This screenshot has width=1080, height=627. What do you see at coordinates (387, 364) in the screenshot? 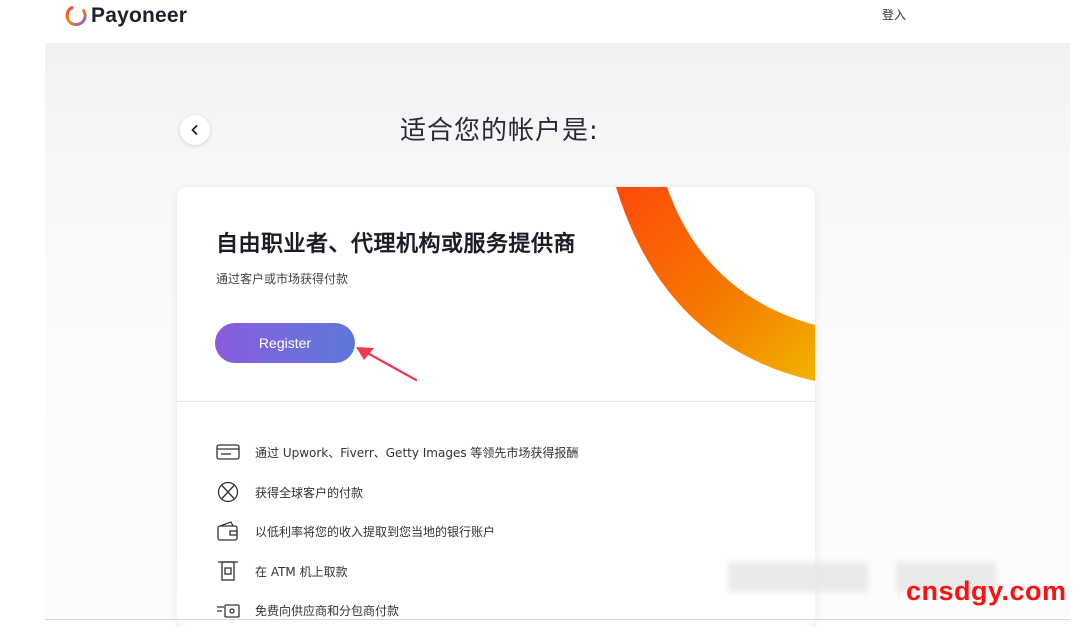
I see `annotation-arrow` at bounding box center [387, 364].